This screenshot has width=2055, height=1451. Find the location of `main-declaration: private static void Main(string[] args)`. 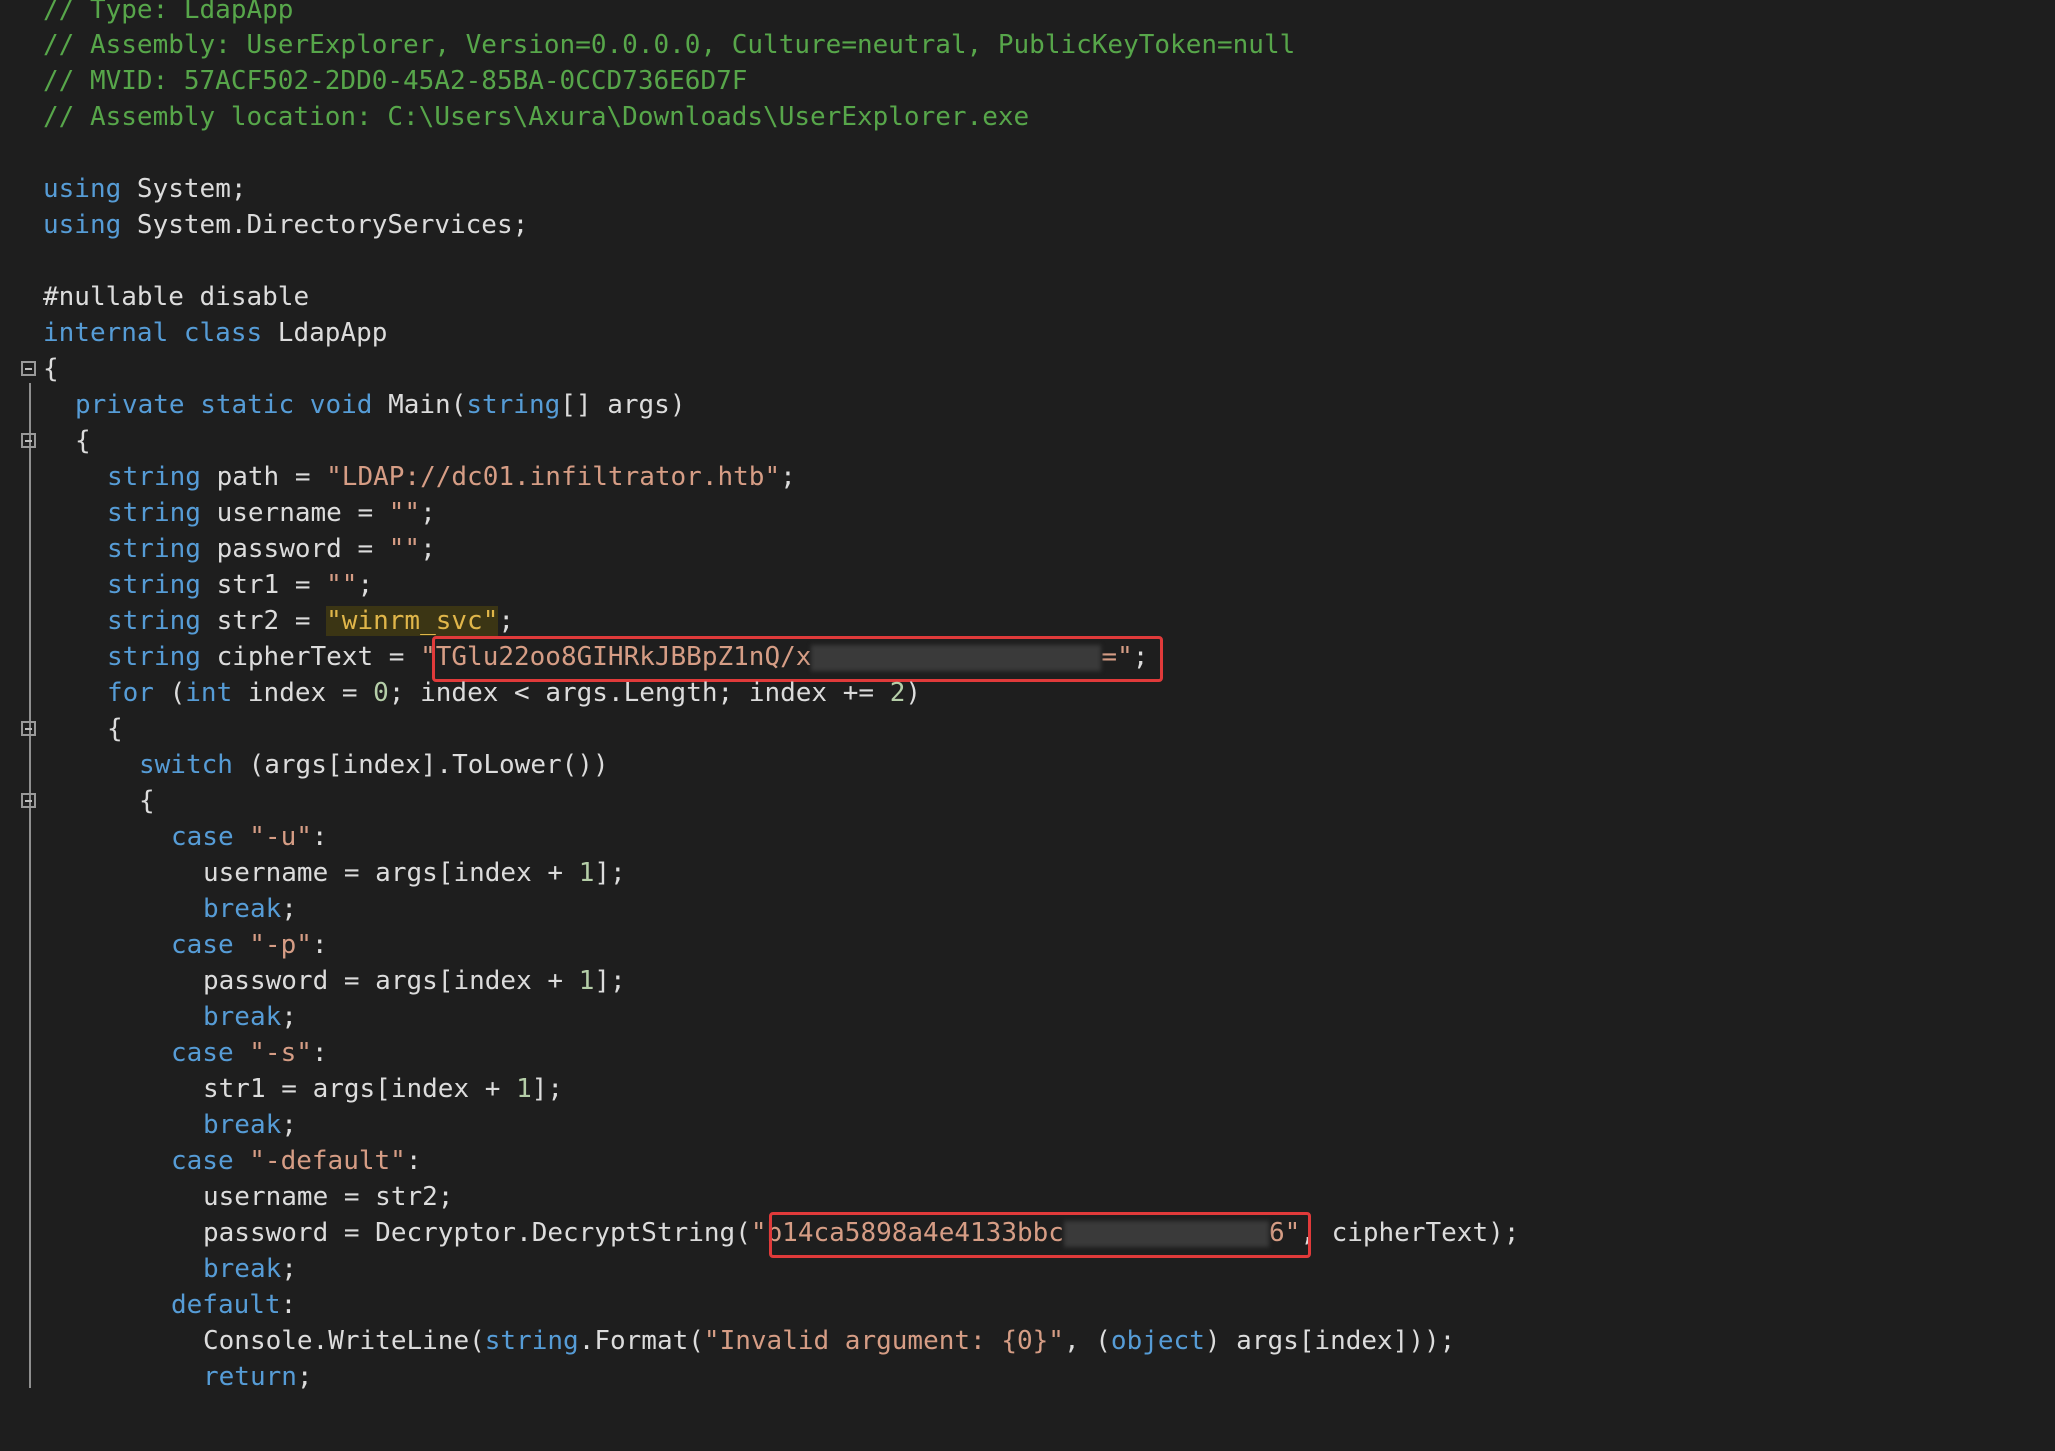

main-declaration: private static void Main(string[] args) is located at coordinates (380, 405).